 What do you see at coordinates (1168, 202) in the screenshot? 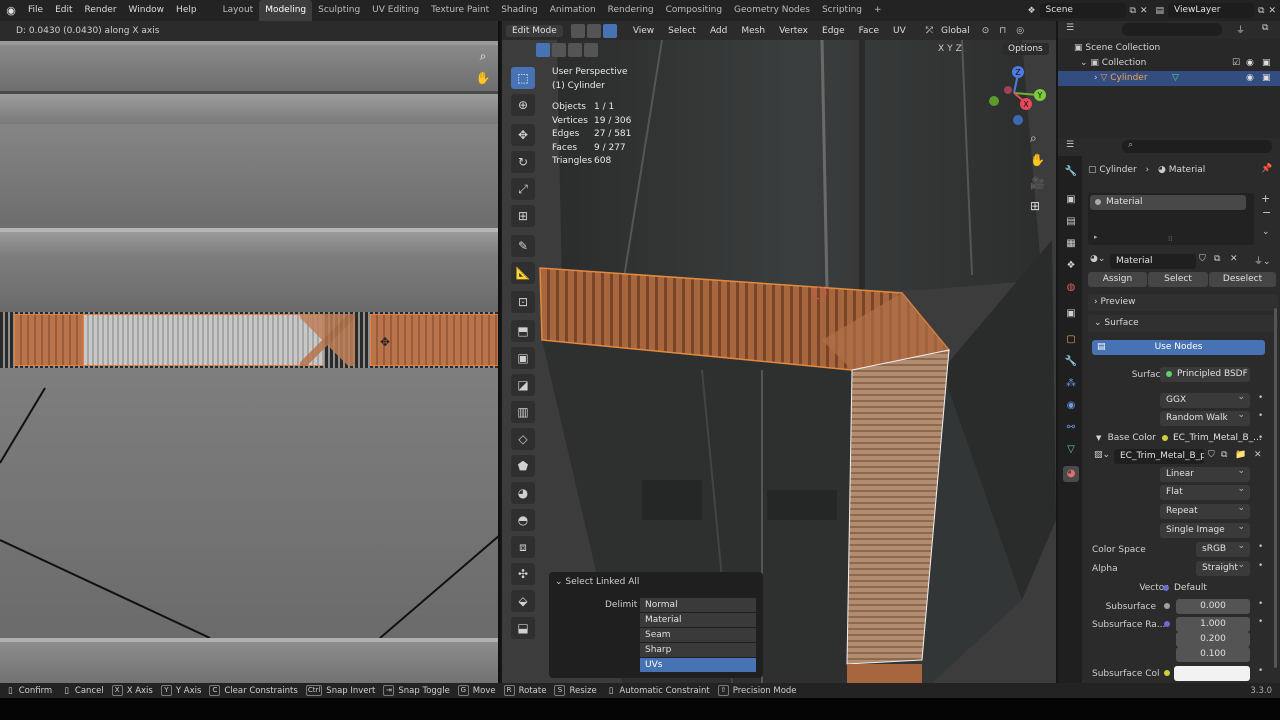
I see `material-slot-item: Material` at bounding box center [1168, 202].